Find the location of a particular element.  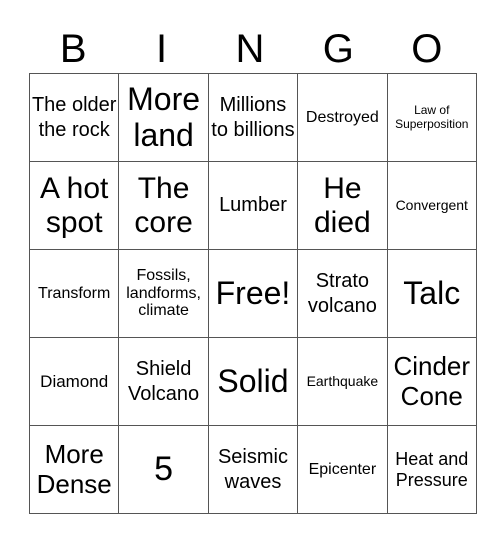

free-space-cell: Free! is located at coordinates (253, 293).